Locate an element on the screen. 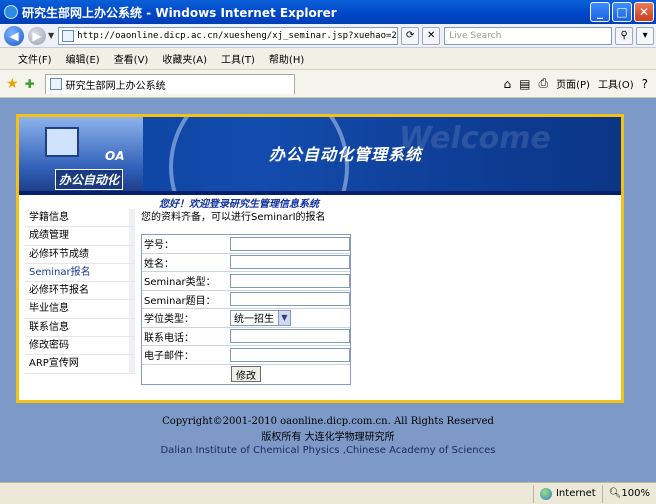 The height and width of the screenshot is (504, 656). oa-logo: OA 办公自动化 is located at coordinates (81, 154).